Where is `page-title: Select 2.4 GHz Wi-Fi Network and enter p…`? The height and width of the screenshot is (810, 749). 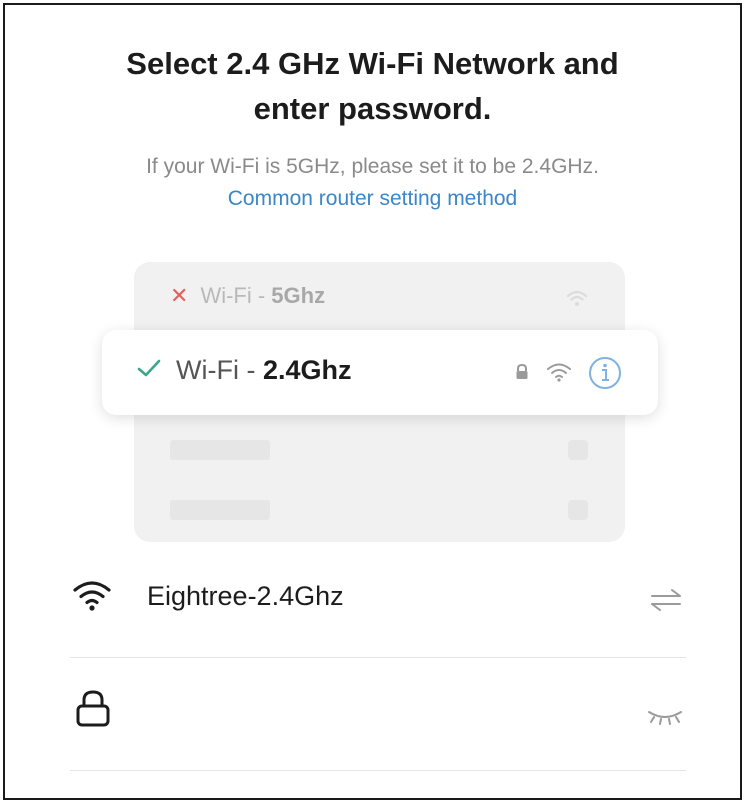 page-title: Select 2.4 GHz Wi-Fi Network and enter p… is located at coordinates (372, 86).